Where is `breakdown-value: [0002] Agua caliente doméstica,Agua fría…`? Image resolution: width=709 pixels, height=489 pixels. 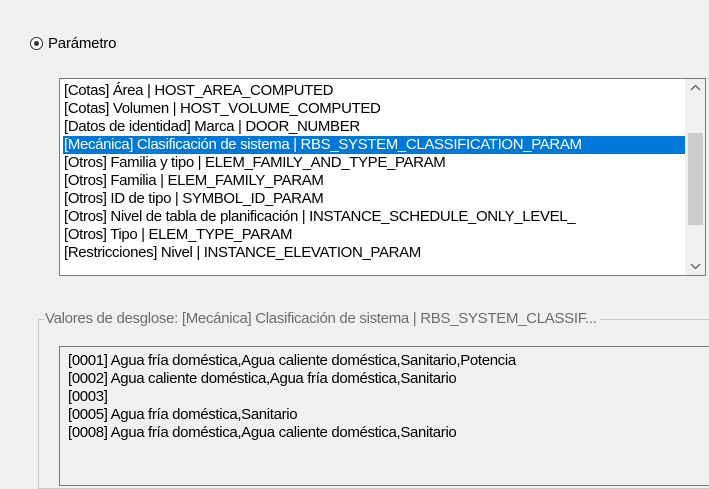
breakdown-value: [0002] Agua caliente doméstica,Agua fría… is located at coordinates (262, 378).